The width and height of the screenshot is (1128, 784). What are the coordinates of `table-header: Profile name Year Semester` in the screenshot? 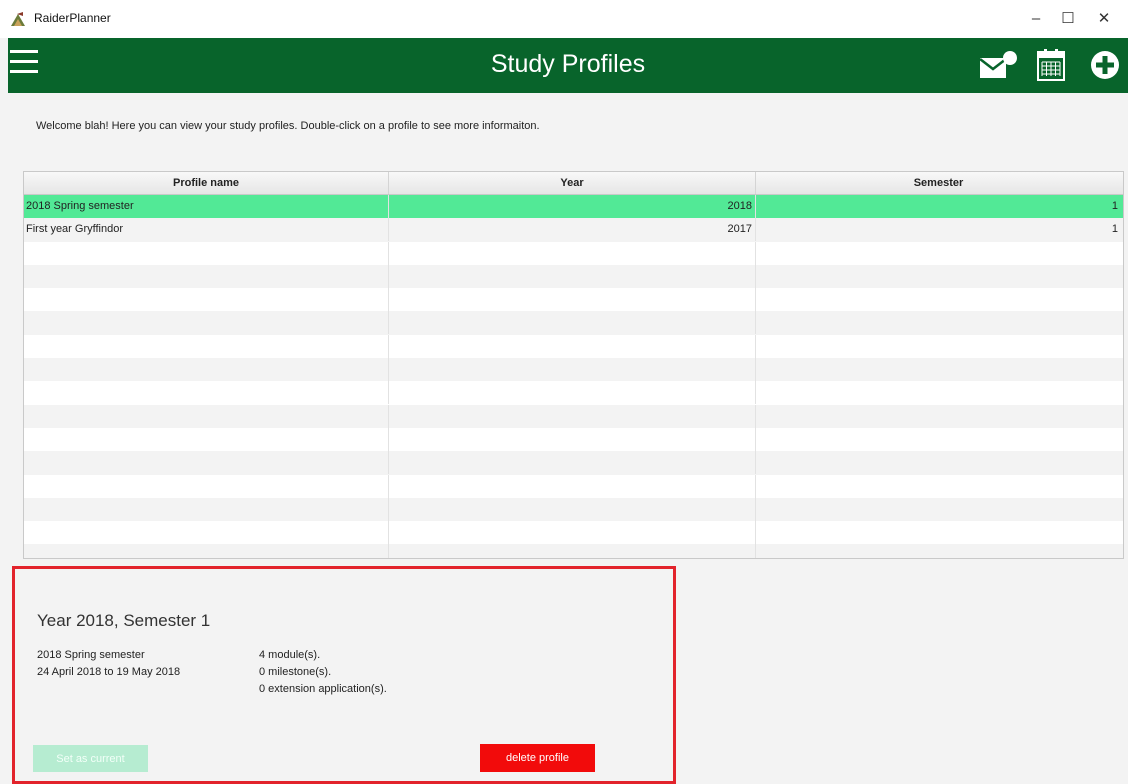 It's located at (573, 183).